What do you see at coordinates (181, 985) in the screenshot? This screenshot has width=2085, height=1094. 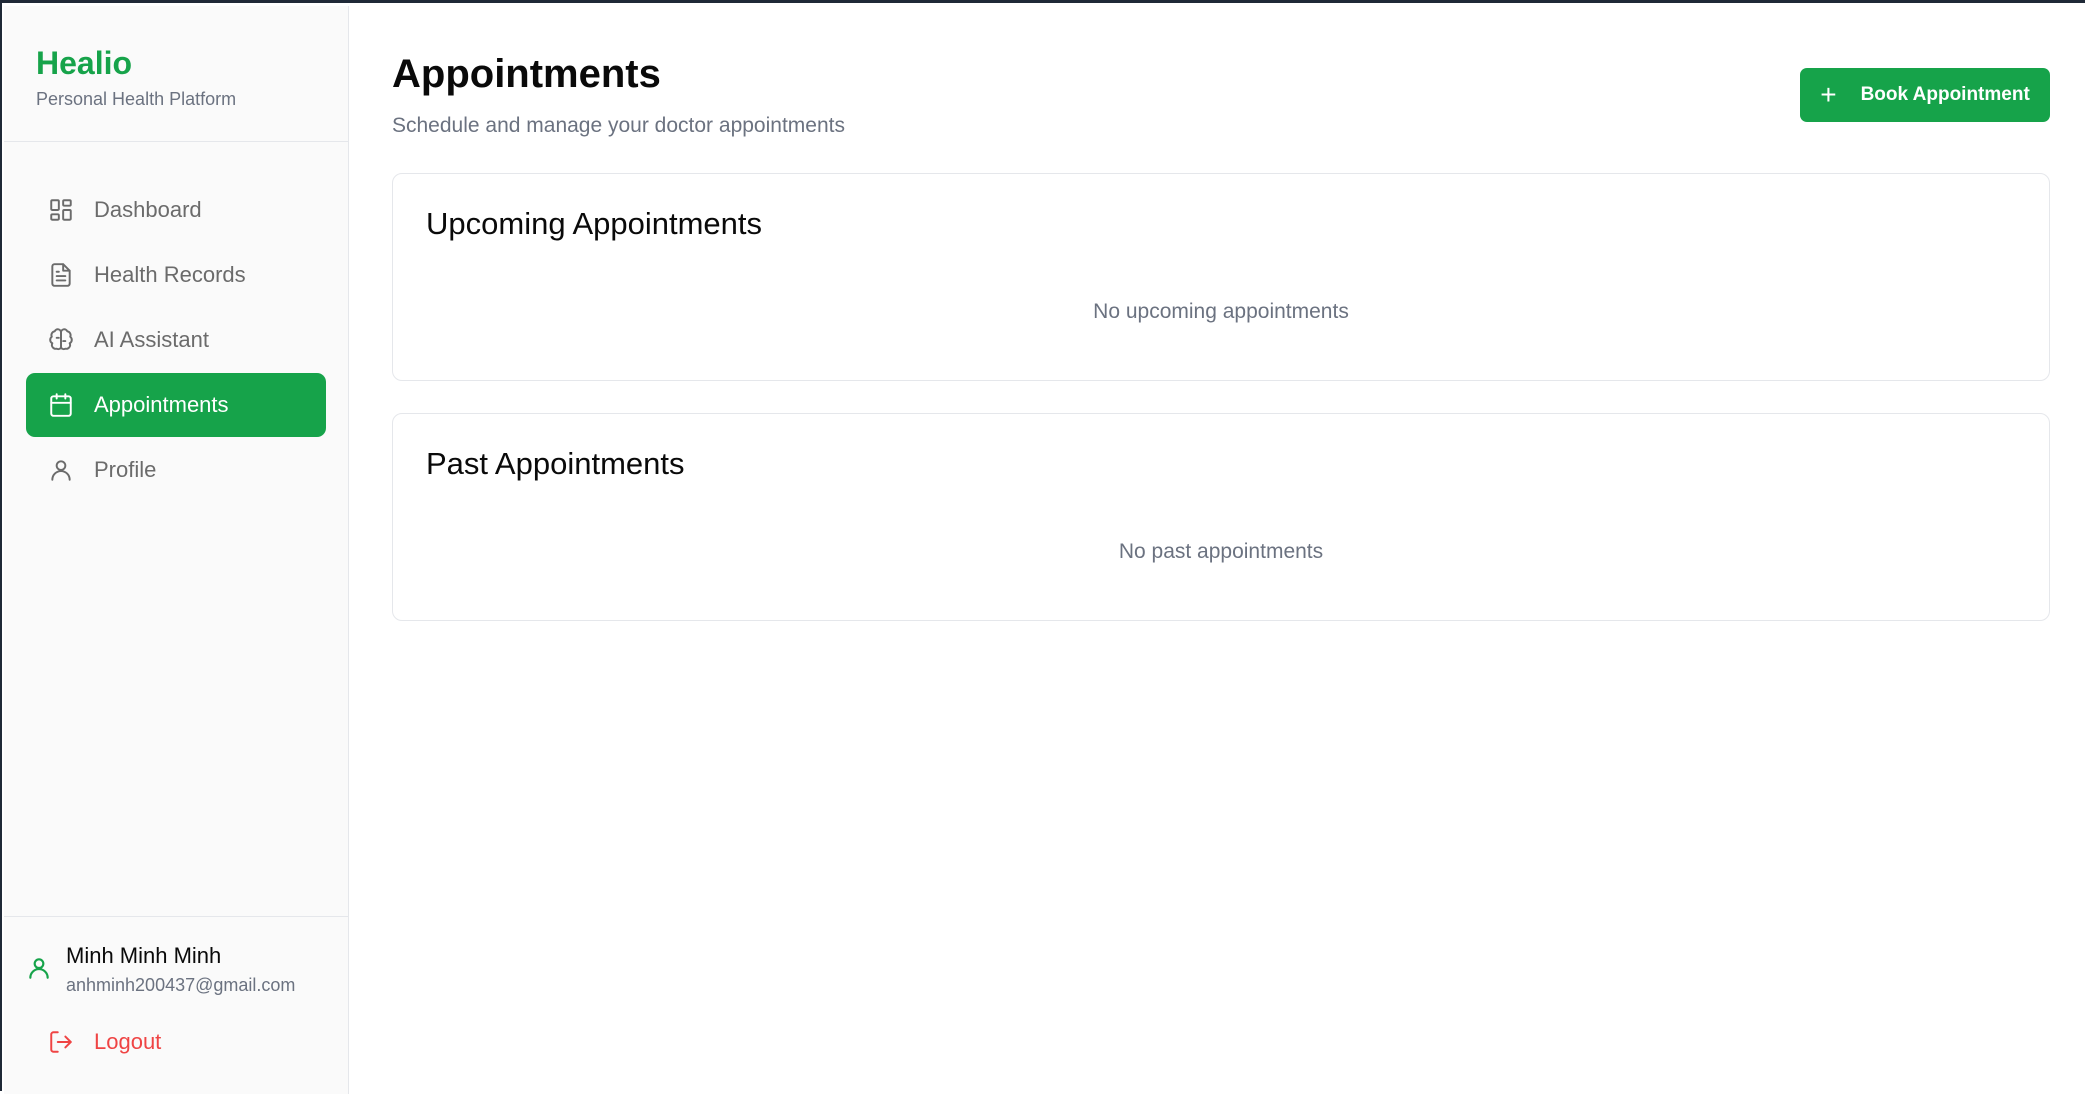 I see `user-email: anhminh200437@gmail.com` at bounding box center [181, 985].